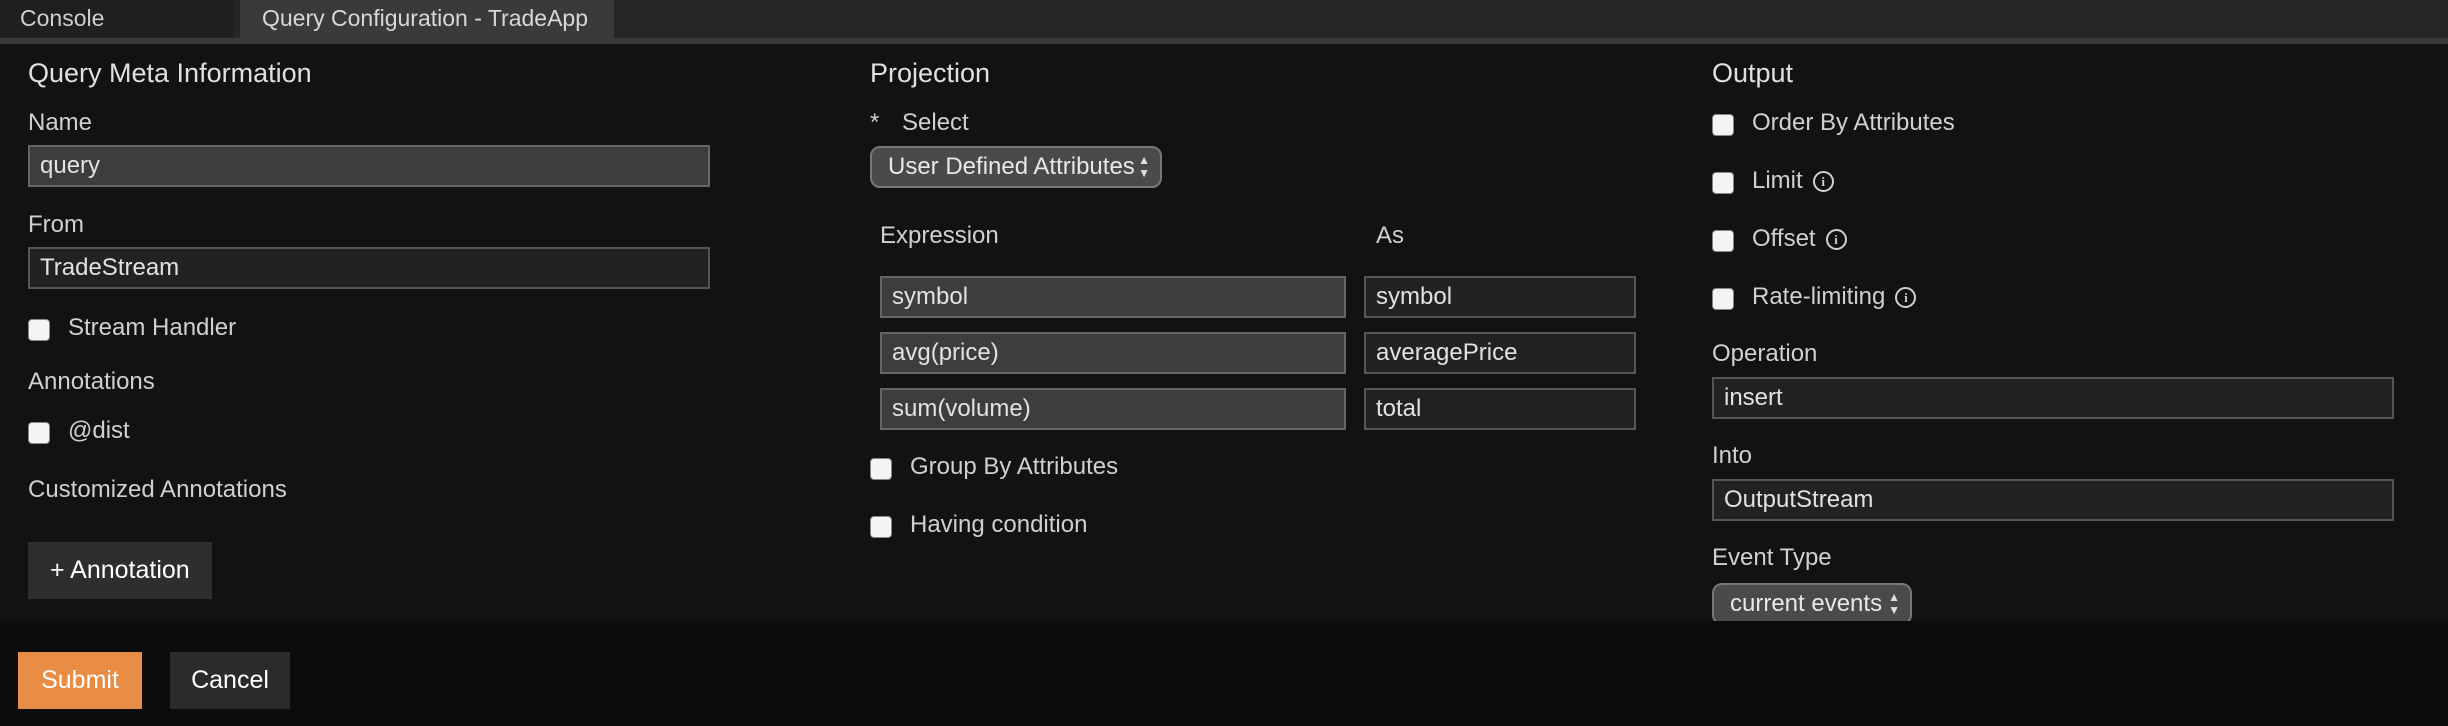 Image resolution: width=2448 pixels, height=726 pixels. Describe the element at coordinates (875, 122) in the screenshot. I see `required-marker: *` at that location.